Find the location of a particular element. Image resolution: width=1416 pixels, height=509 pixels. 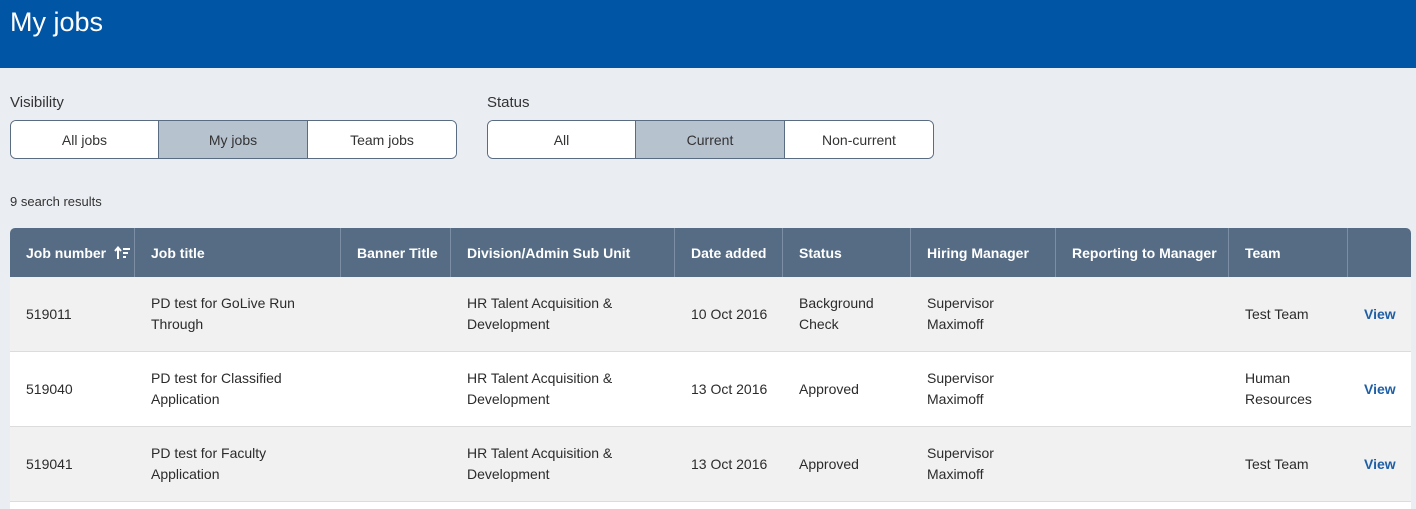

cell-team: Human Resources is located at coordinates (1278, 388).